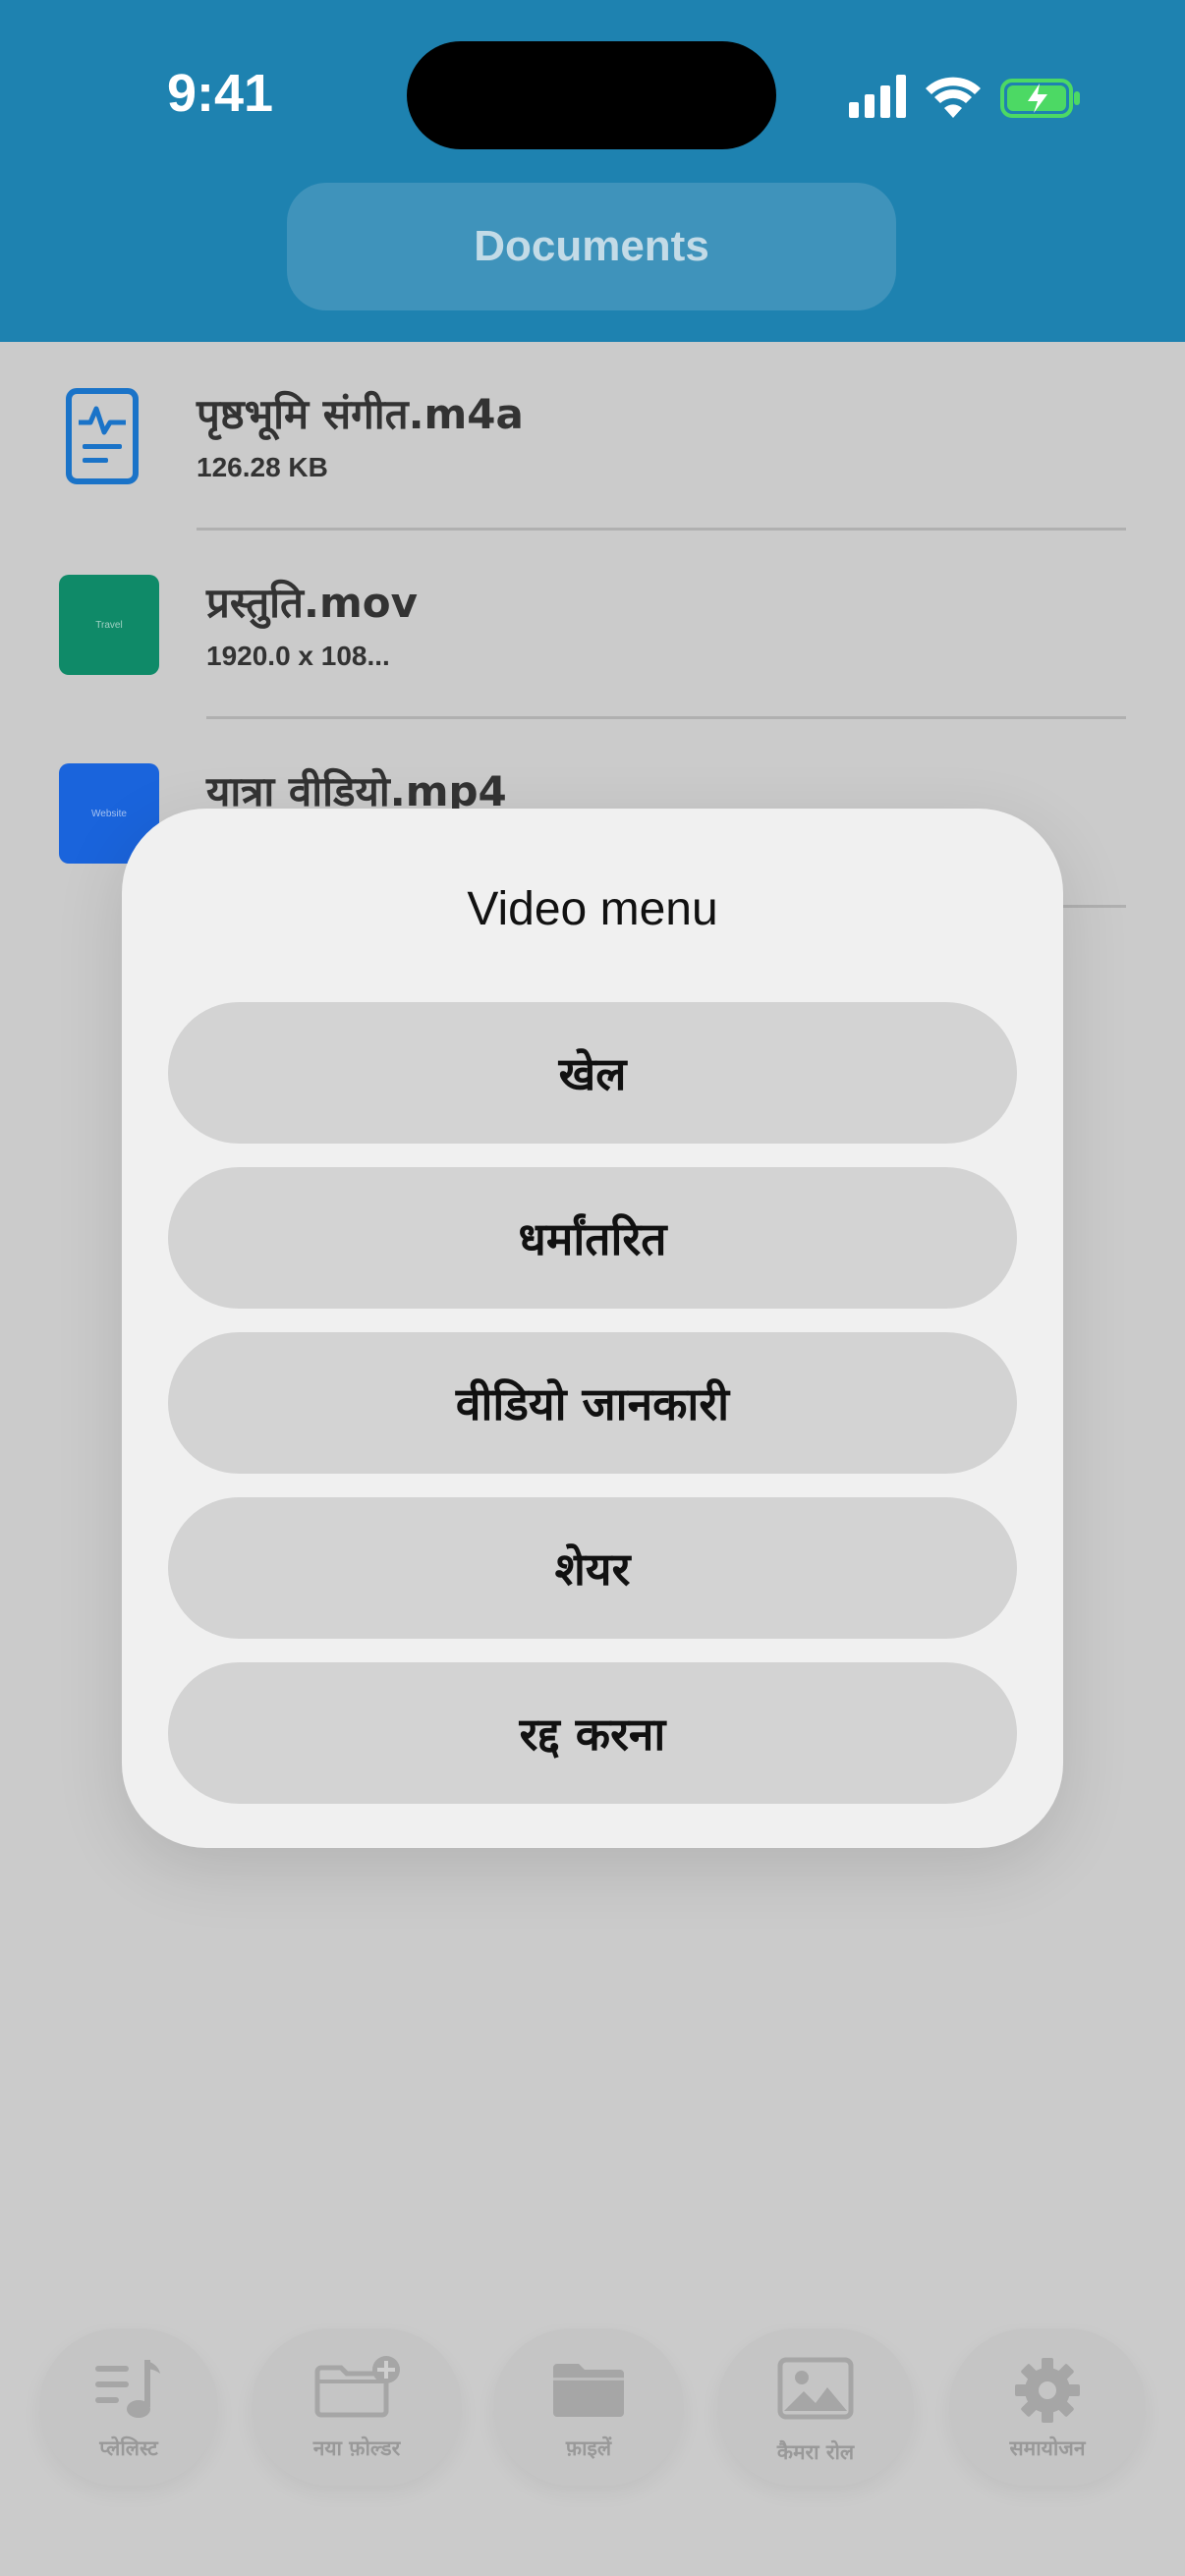 This screenshot has height=2576, width=1185. What do you see at coordinates (109, 625) in the screenshot?
I see `video-thumbnail: Travel` at bounding box center [109, 625].